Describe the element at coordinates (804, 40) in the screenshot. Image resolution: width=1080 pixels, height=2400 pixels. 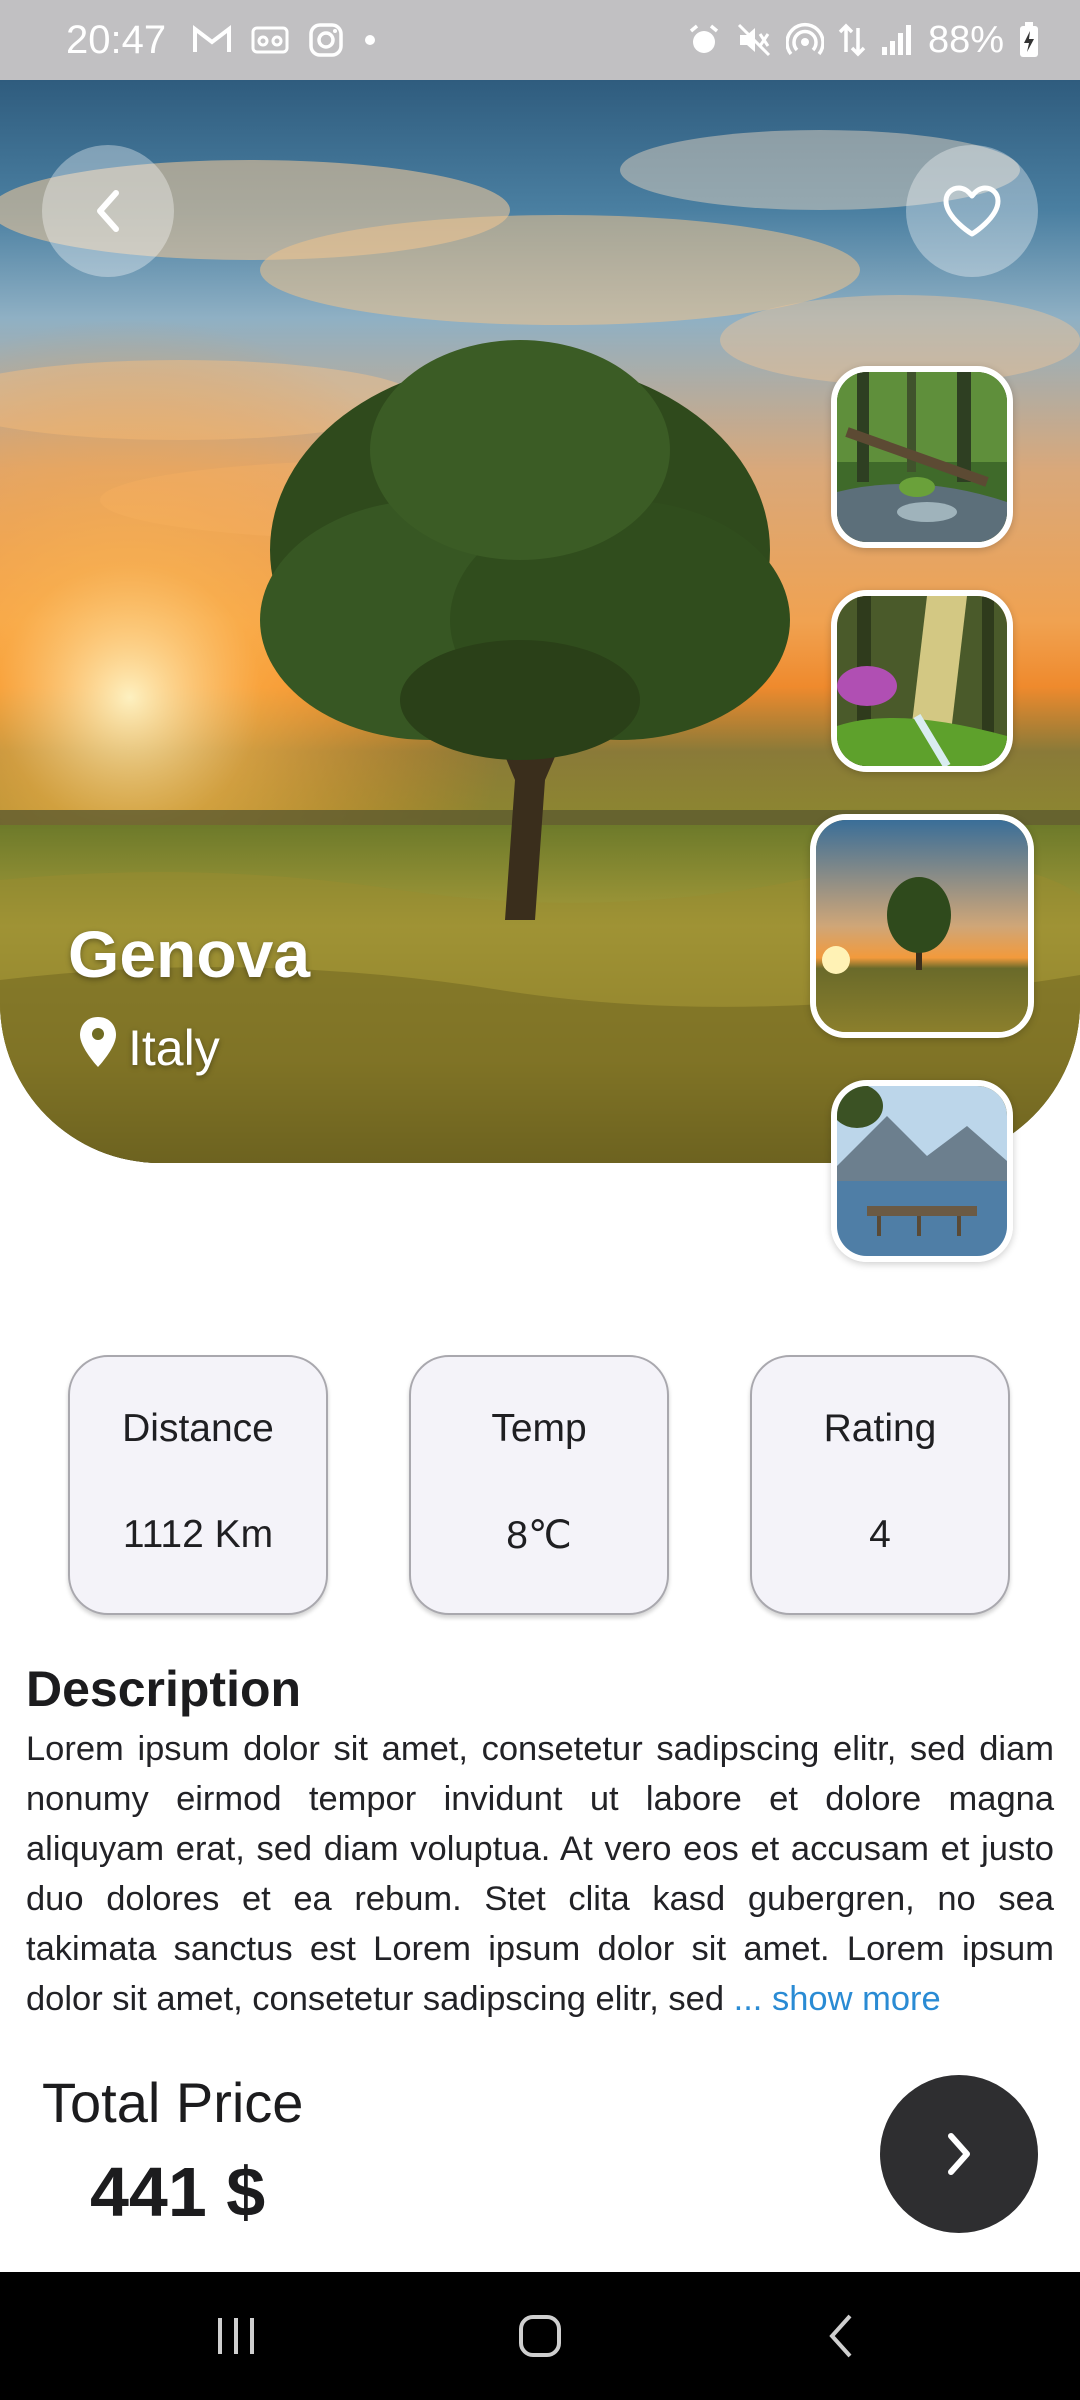
I see `hotspot-icon` at that location.